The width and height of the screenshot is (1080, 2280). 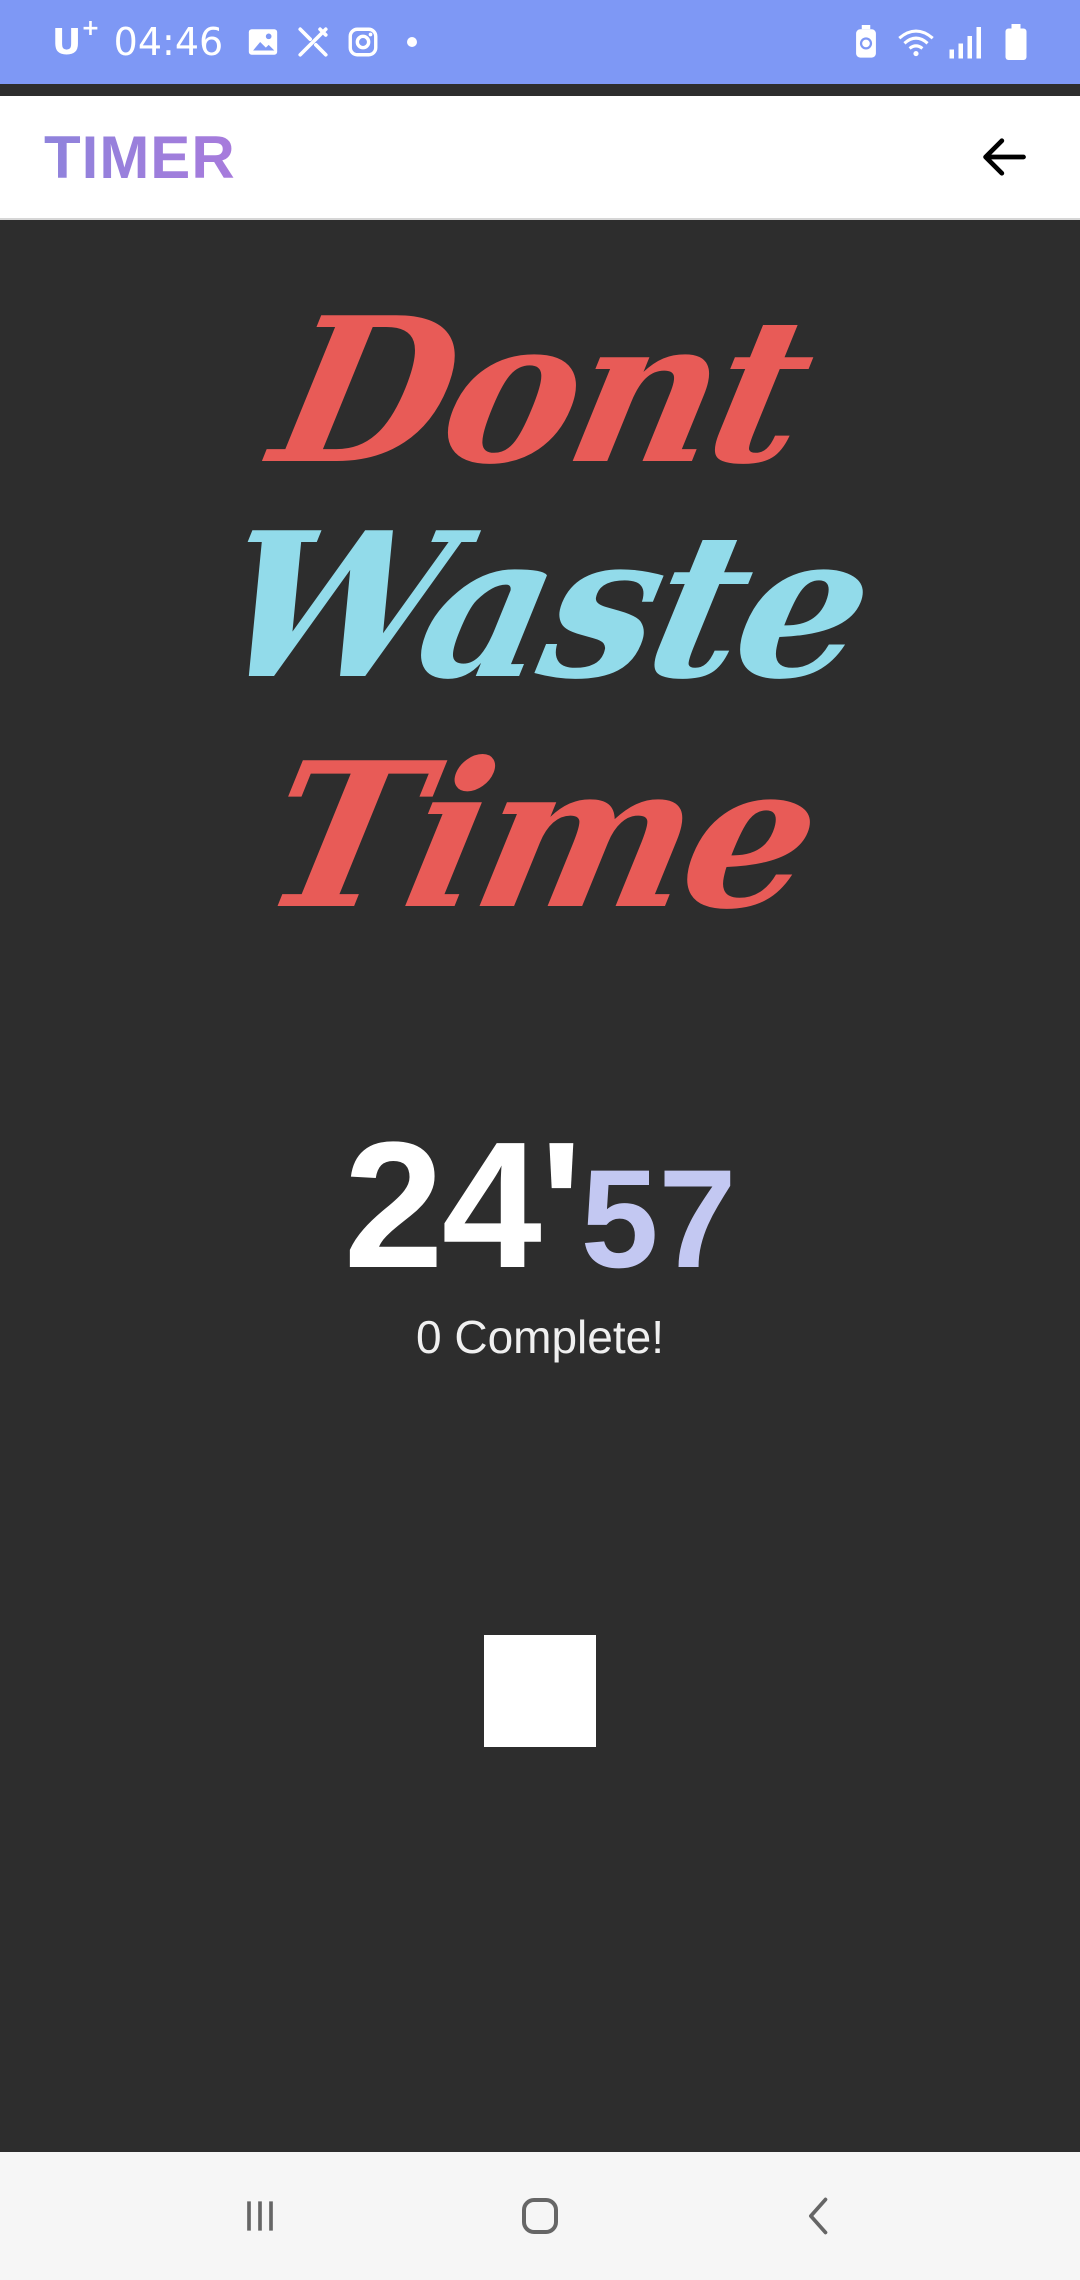 I want to click on stop-button, so click(x=540, y=1691).